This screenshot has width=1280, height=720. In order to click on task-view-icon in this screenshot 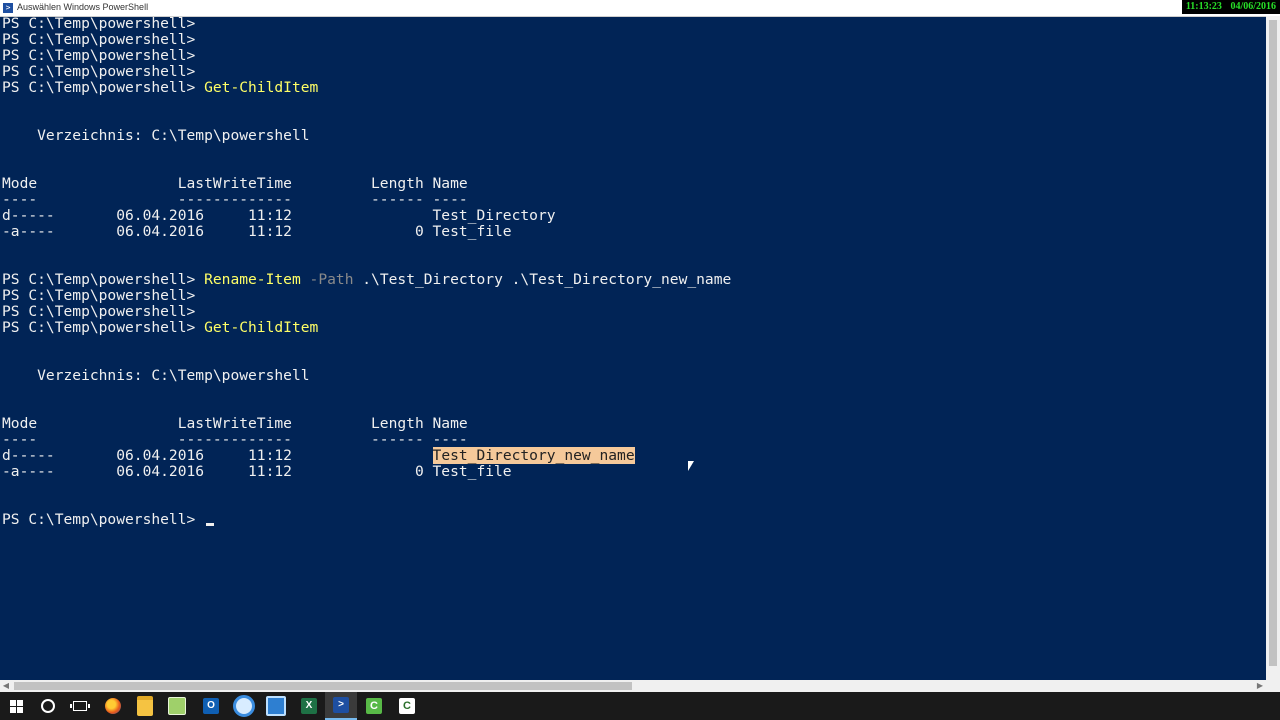, I will do `click(80, 706)`.